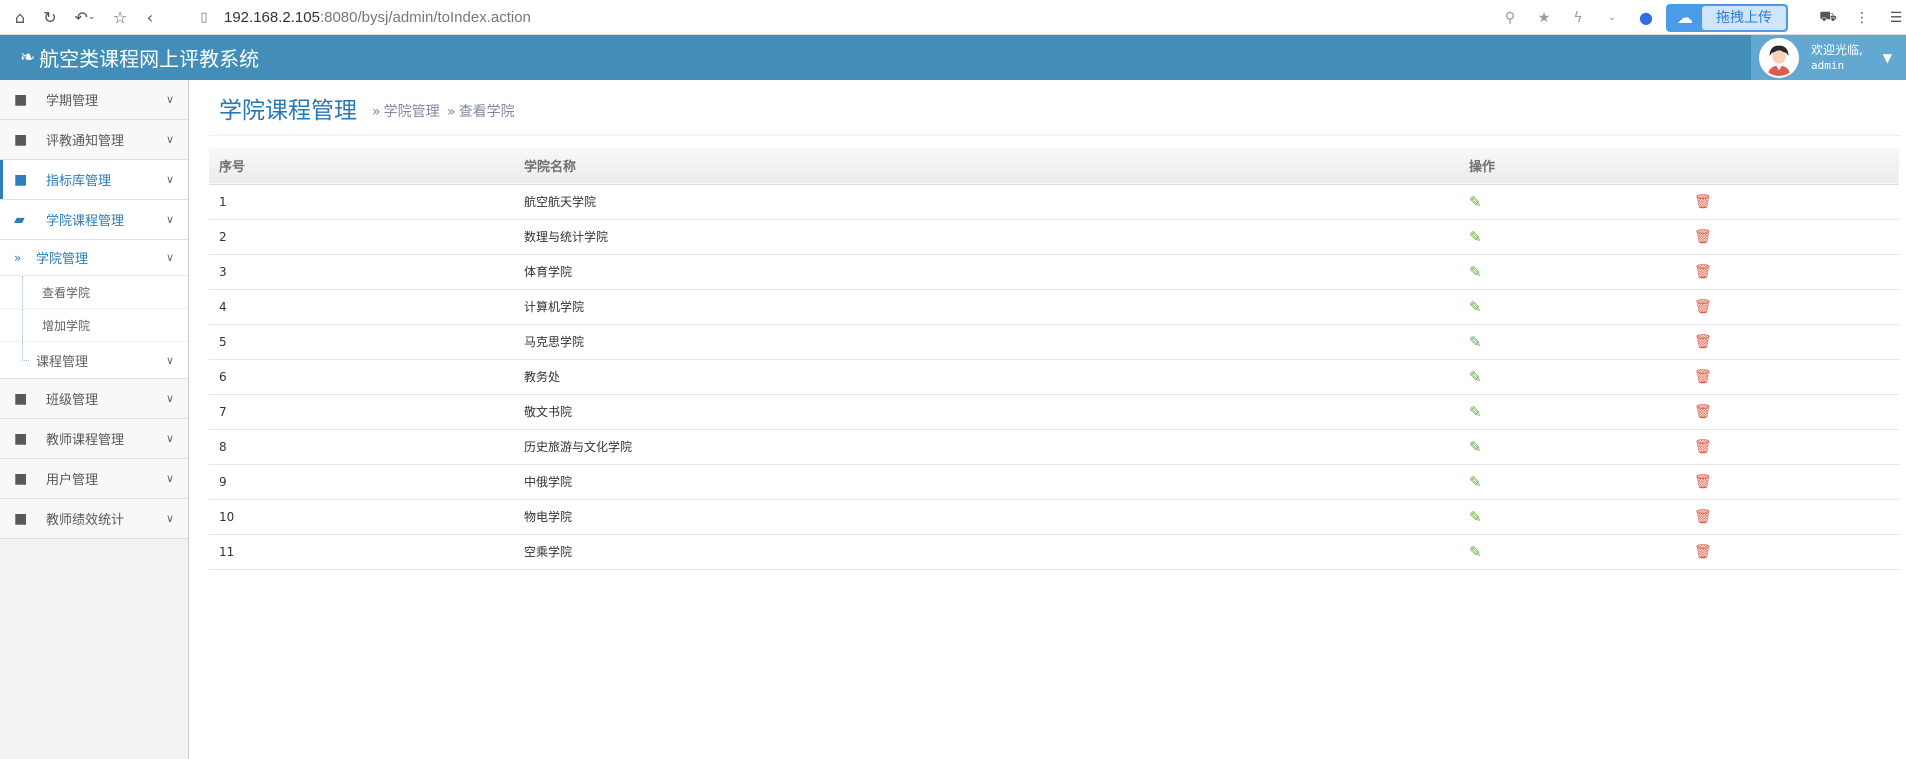 This screenshot has height=759, width=1906. Describe the element at coordinates (149, 59) in the screenshot. I see `app-title: 航空类课程网上评教系统` at that location.